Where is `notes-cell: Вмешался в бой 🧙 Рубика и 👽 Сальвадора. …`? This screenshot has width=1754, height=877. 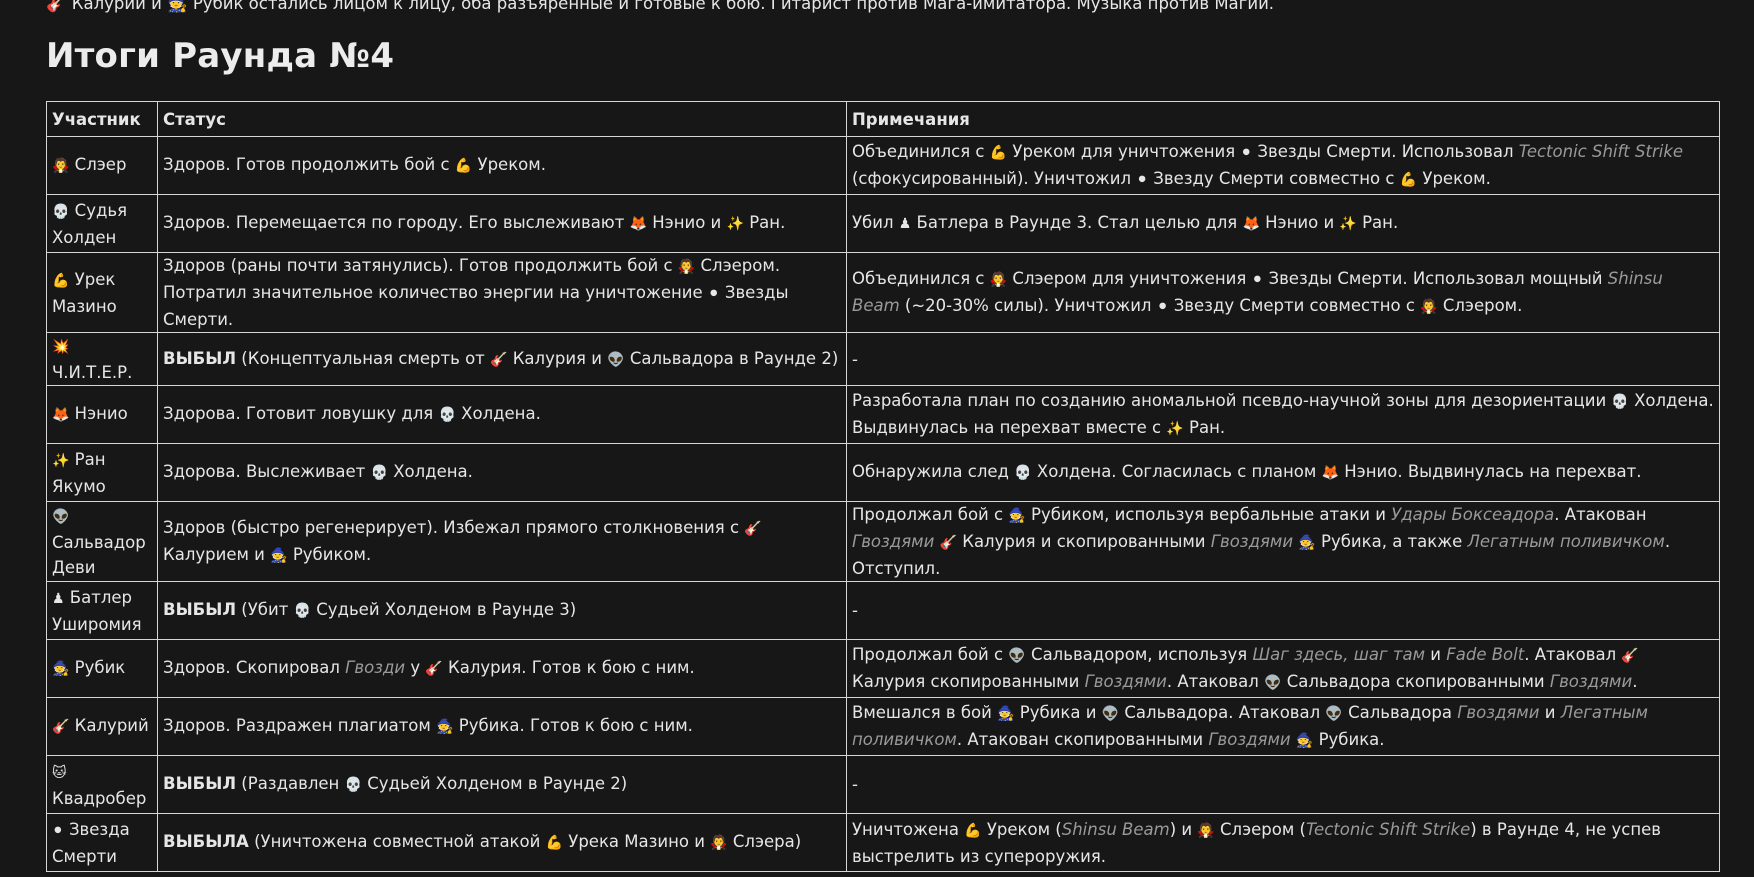 notes-cell: Вмешался в бой 🧙 Рубика и 👽 Сальвадора. … is located at coordinates (1283, 726).